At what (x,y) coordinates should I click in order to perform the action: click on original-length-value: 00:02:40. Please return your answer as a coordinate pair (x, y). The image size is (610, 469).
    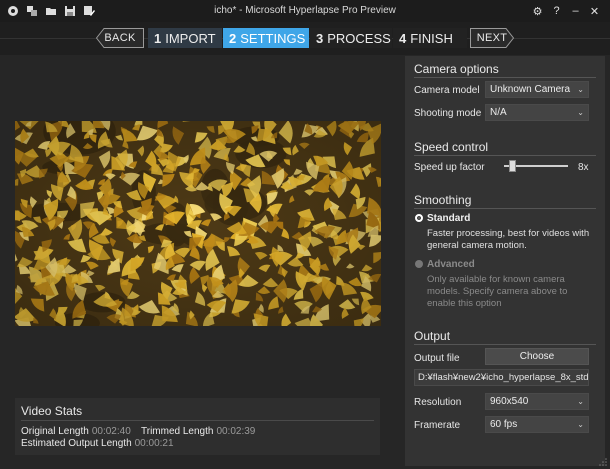
    Looking at the image, I should click on (111, 431).